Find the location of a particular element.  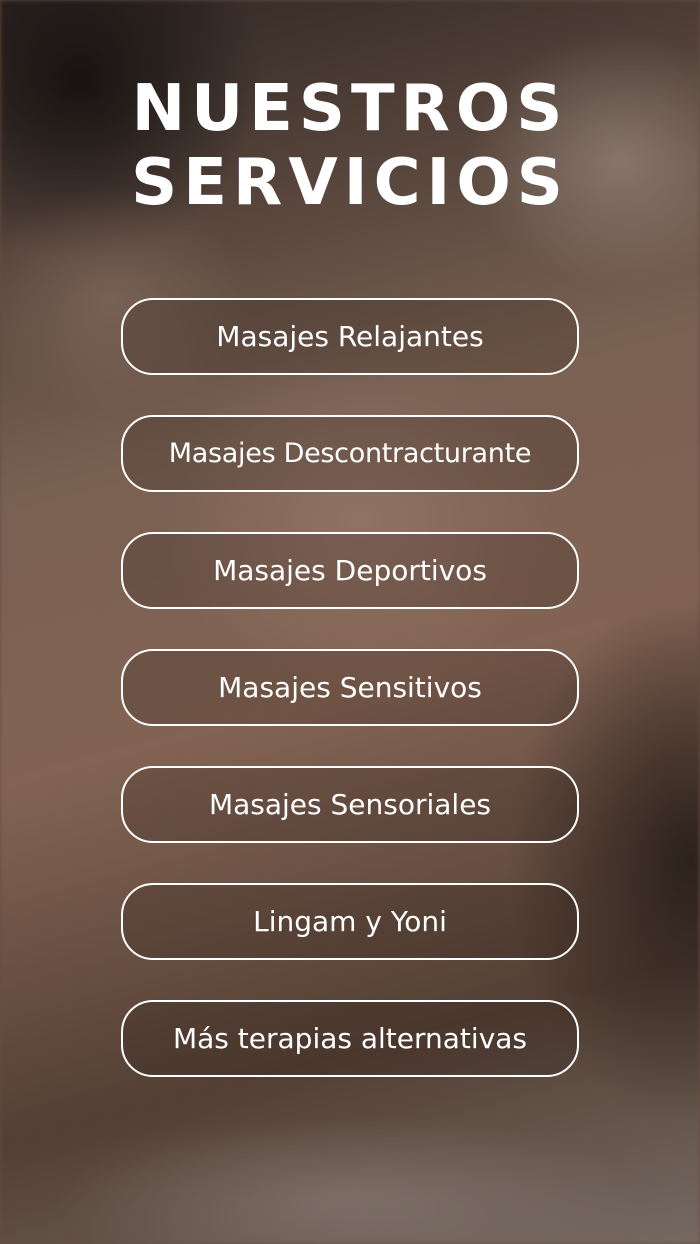

service-button-label: Lingam y Yoni is located at coordinates (350, 921).